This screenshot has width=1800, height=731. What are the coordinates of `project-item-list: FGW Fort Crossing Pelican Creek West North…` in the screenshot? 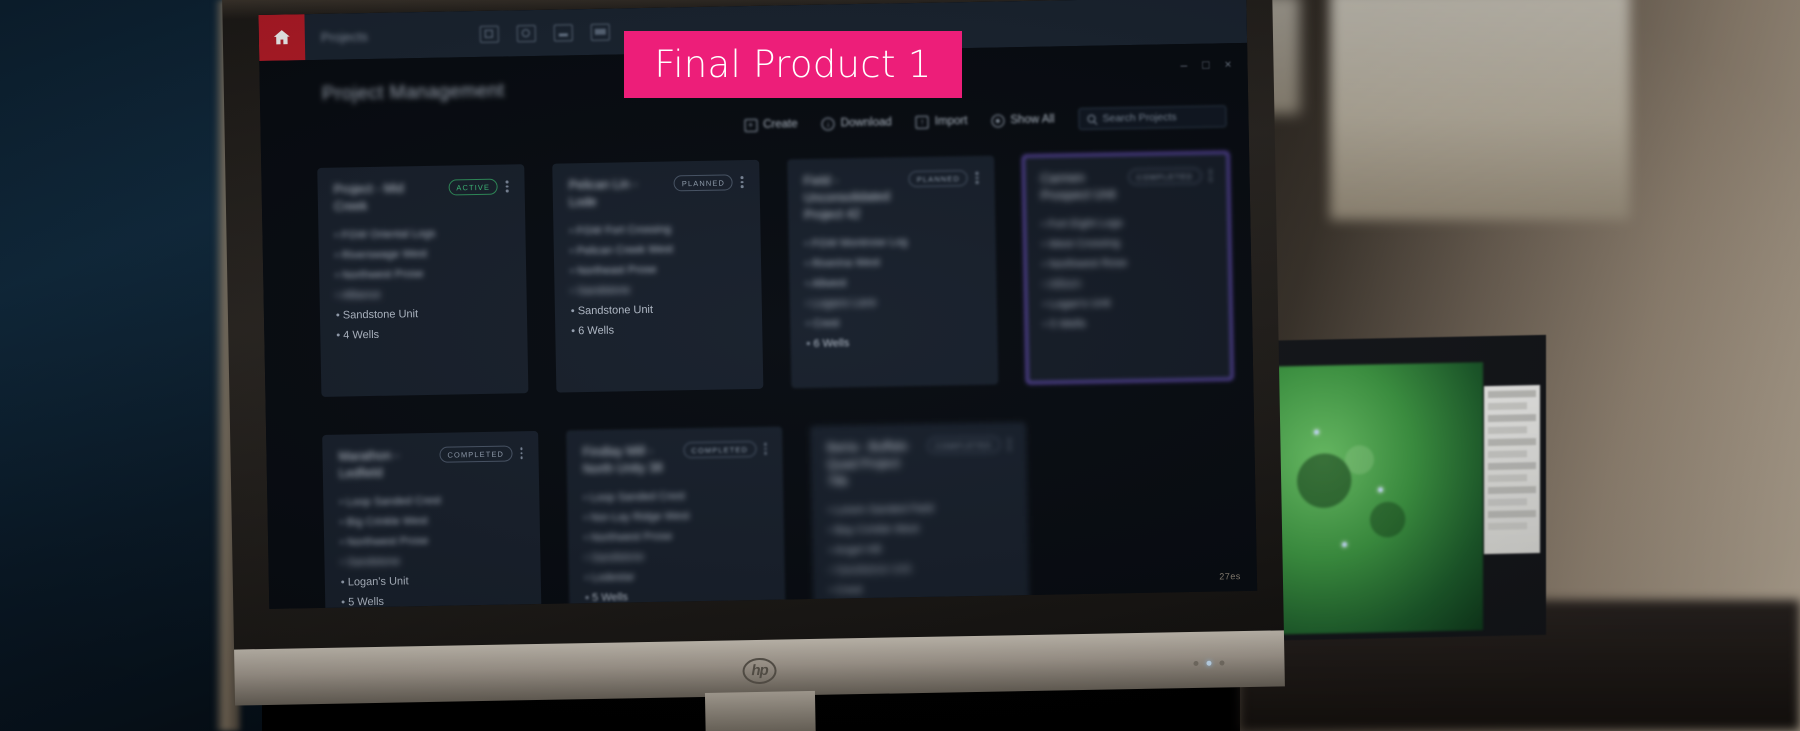 It's located at (657, 280).